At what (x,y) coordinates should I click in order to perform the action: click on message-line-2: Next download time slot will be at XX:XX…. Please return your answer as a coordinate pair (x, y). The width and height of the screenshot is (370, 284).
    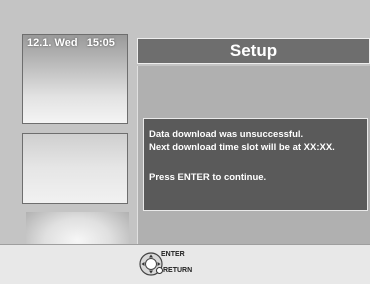
    Looking at the image, I should click on (242, 147).